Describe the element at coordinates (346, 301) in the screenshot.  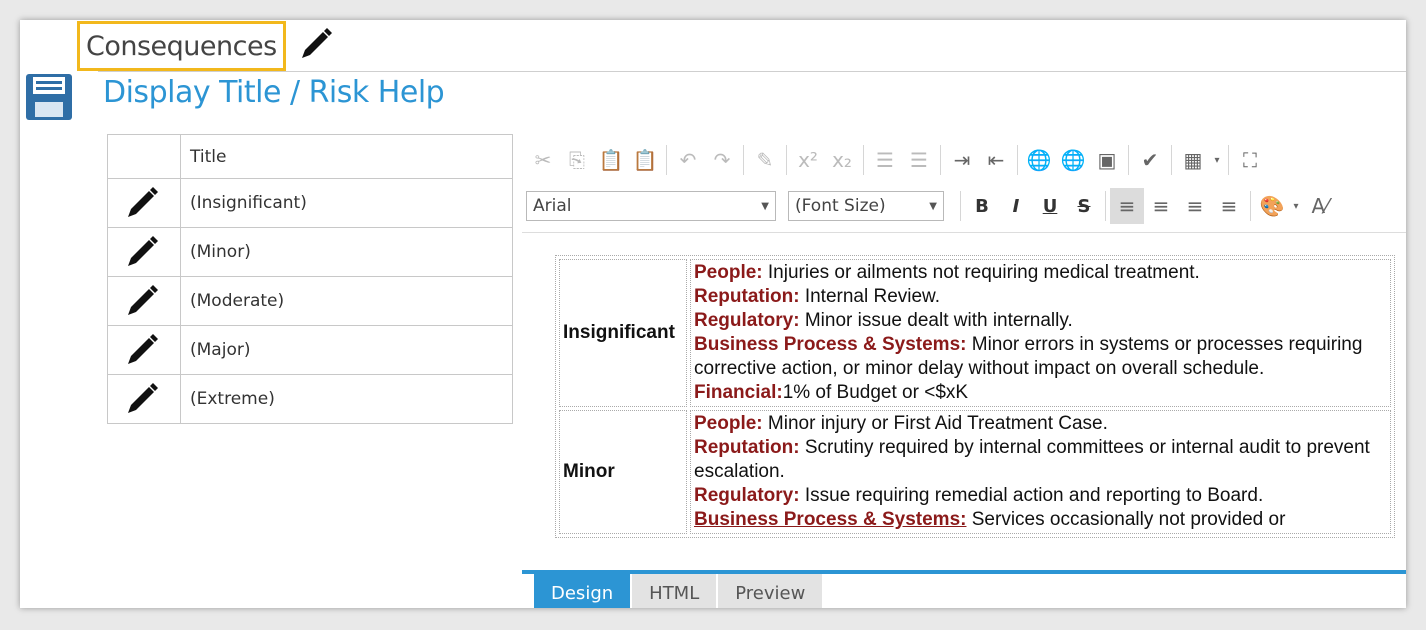
I see `row-label: (Moderate)` at that location.